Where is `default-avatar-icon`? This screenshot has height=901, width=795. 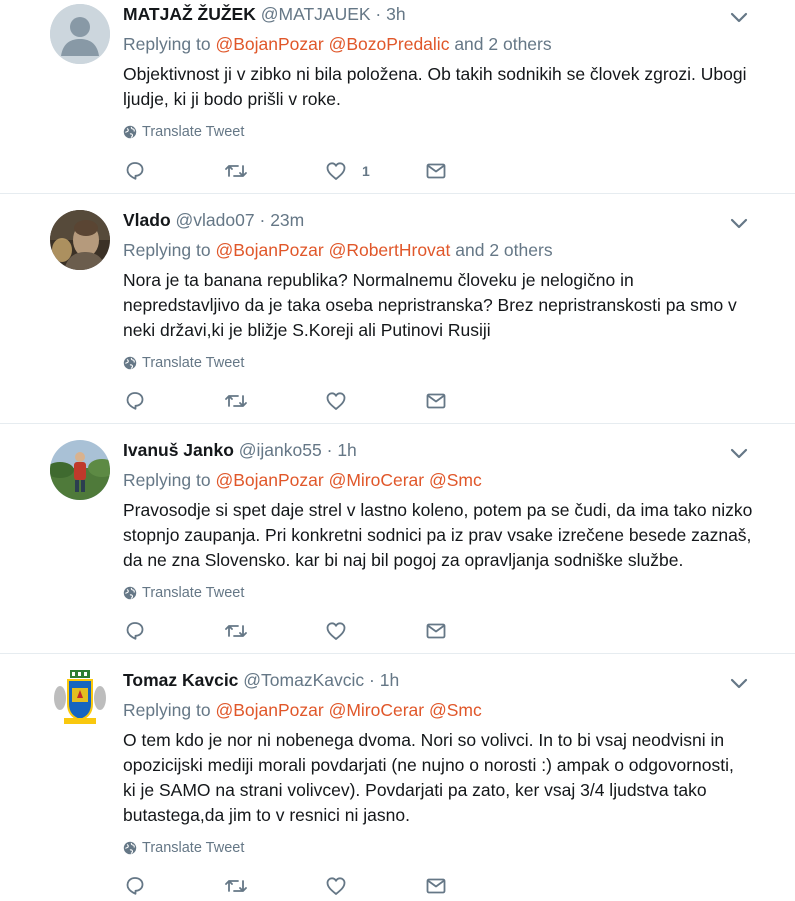
default-avatar-icon is located at coordinates (80, 34).